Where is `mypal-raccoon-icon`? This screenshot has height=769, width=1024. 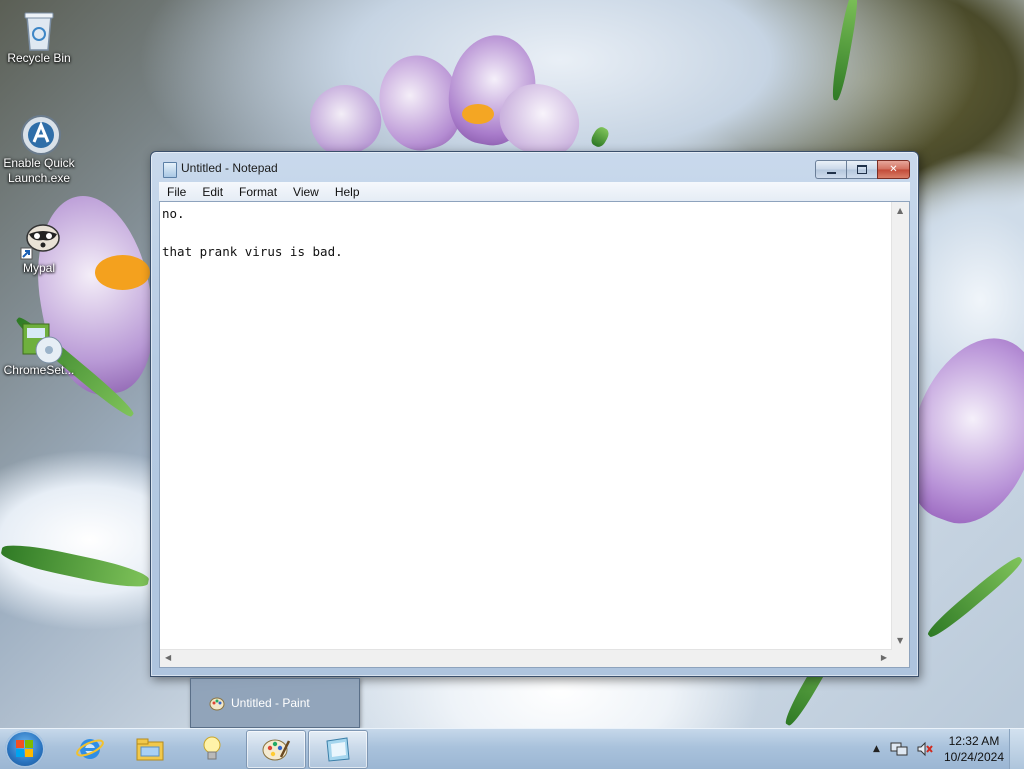
mypal-raccoon-icon is located at coordinates (39, 239).